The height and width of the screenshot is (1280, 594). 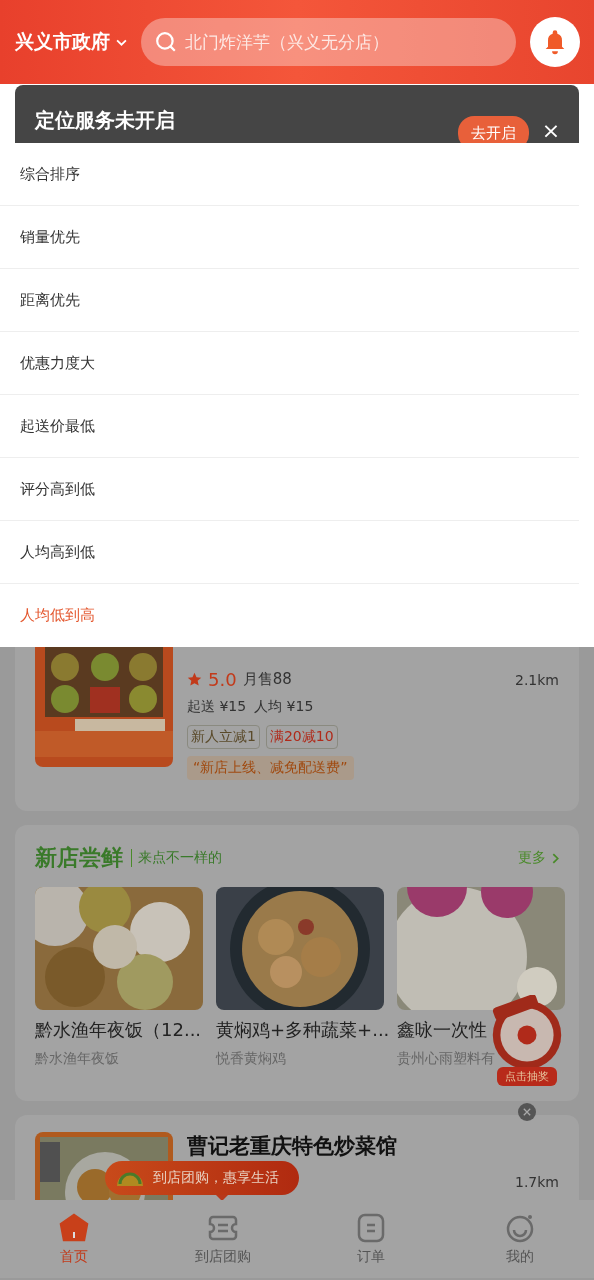 What do you see at coordinates (79, 858) in the screenshot?
I see `section-title: 新店尝鲜` at bounding box center [79, 858].